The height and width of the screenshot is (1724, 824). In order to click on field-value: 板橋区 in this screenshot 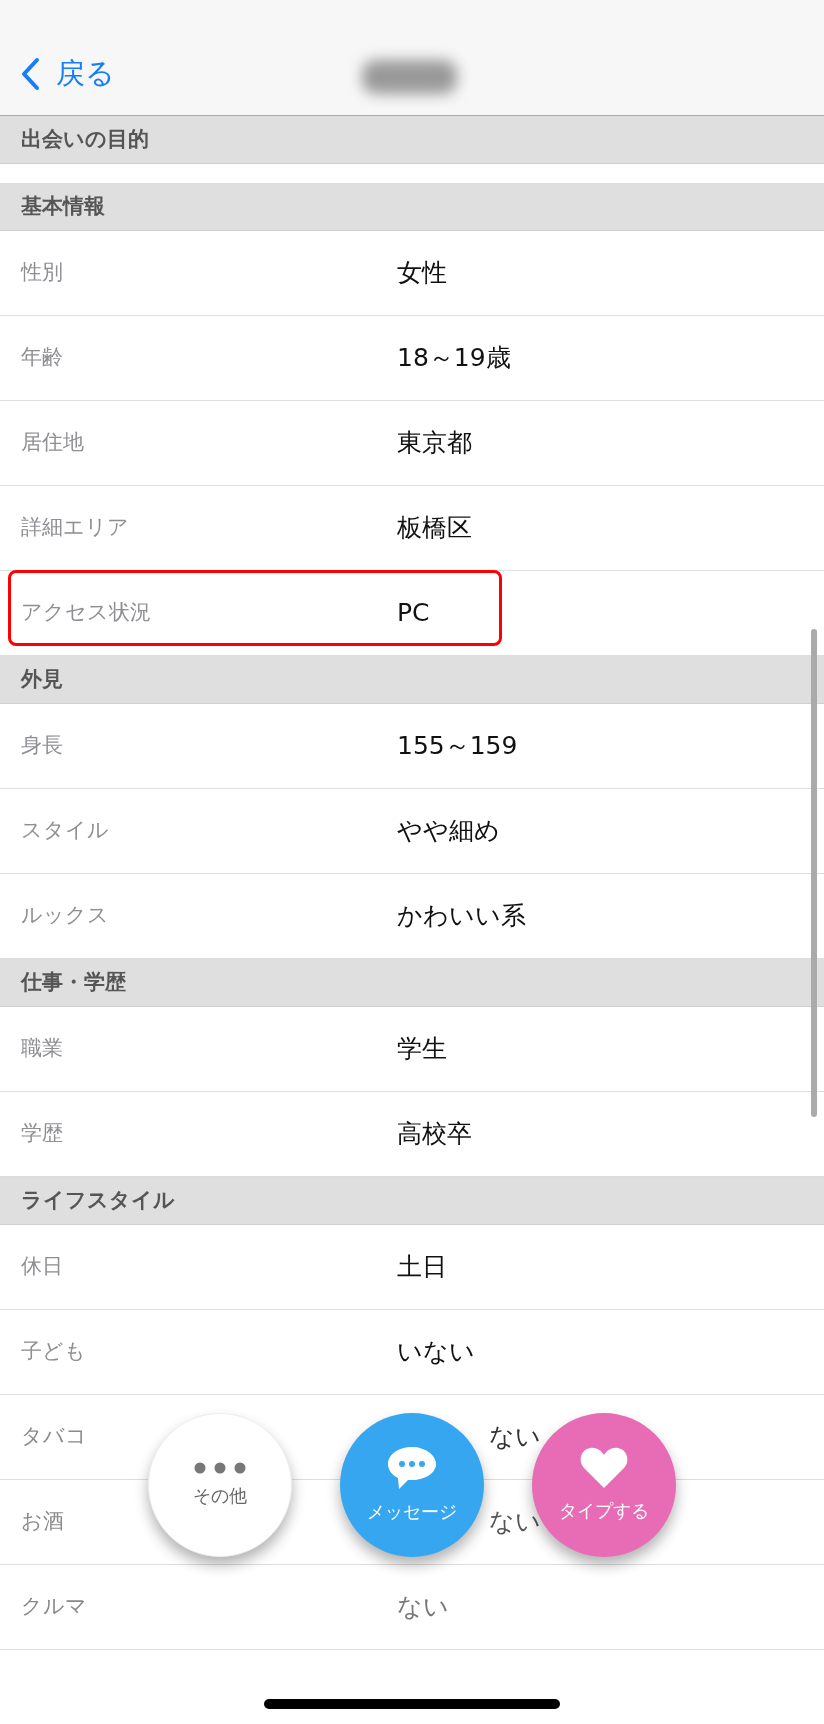, I will do `click(434, 528)`.